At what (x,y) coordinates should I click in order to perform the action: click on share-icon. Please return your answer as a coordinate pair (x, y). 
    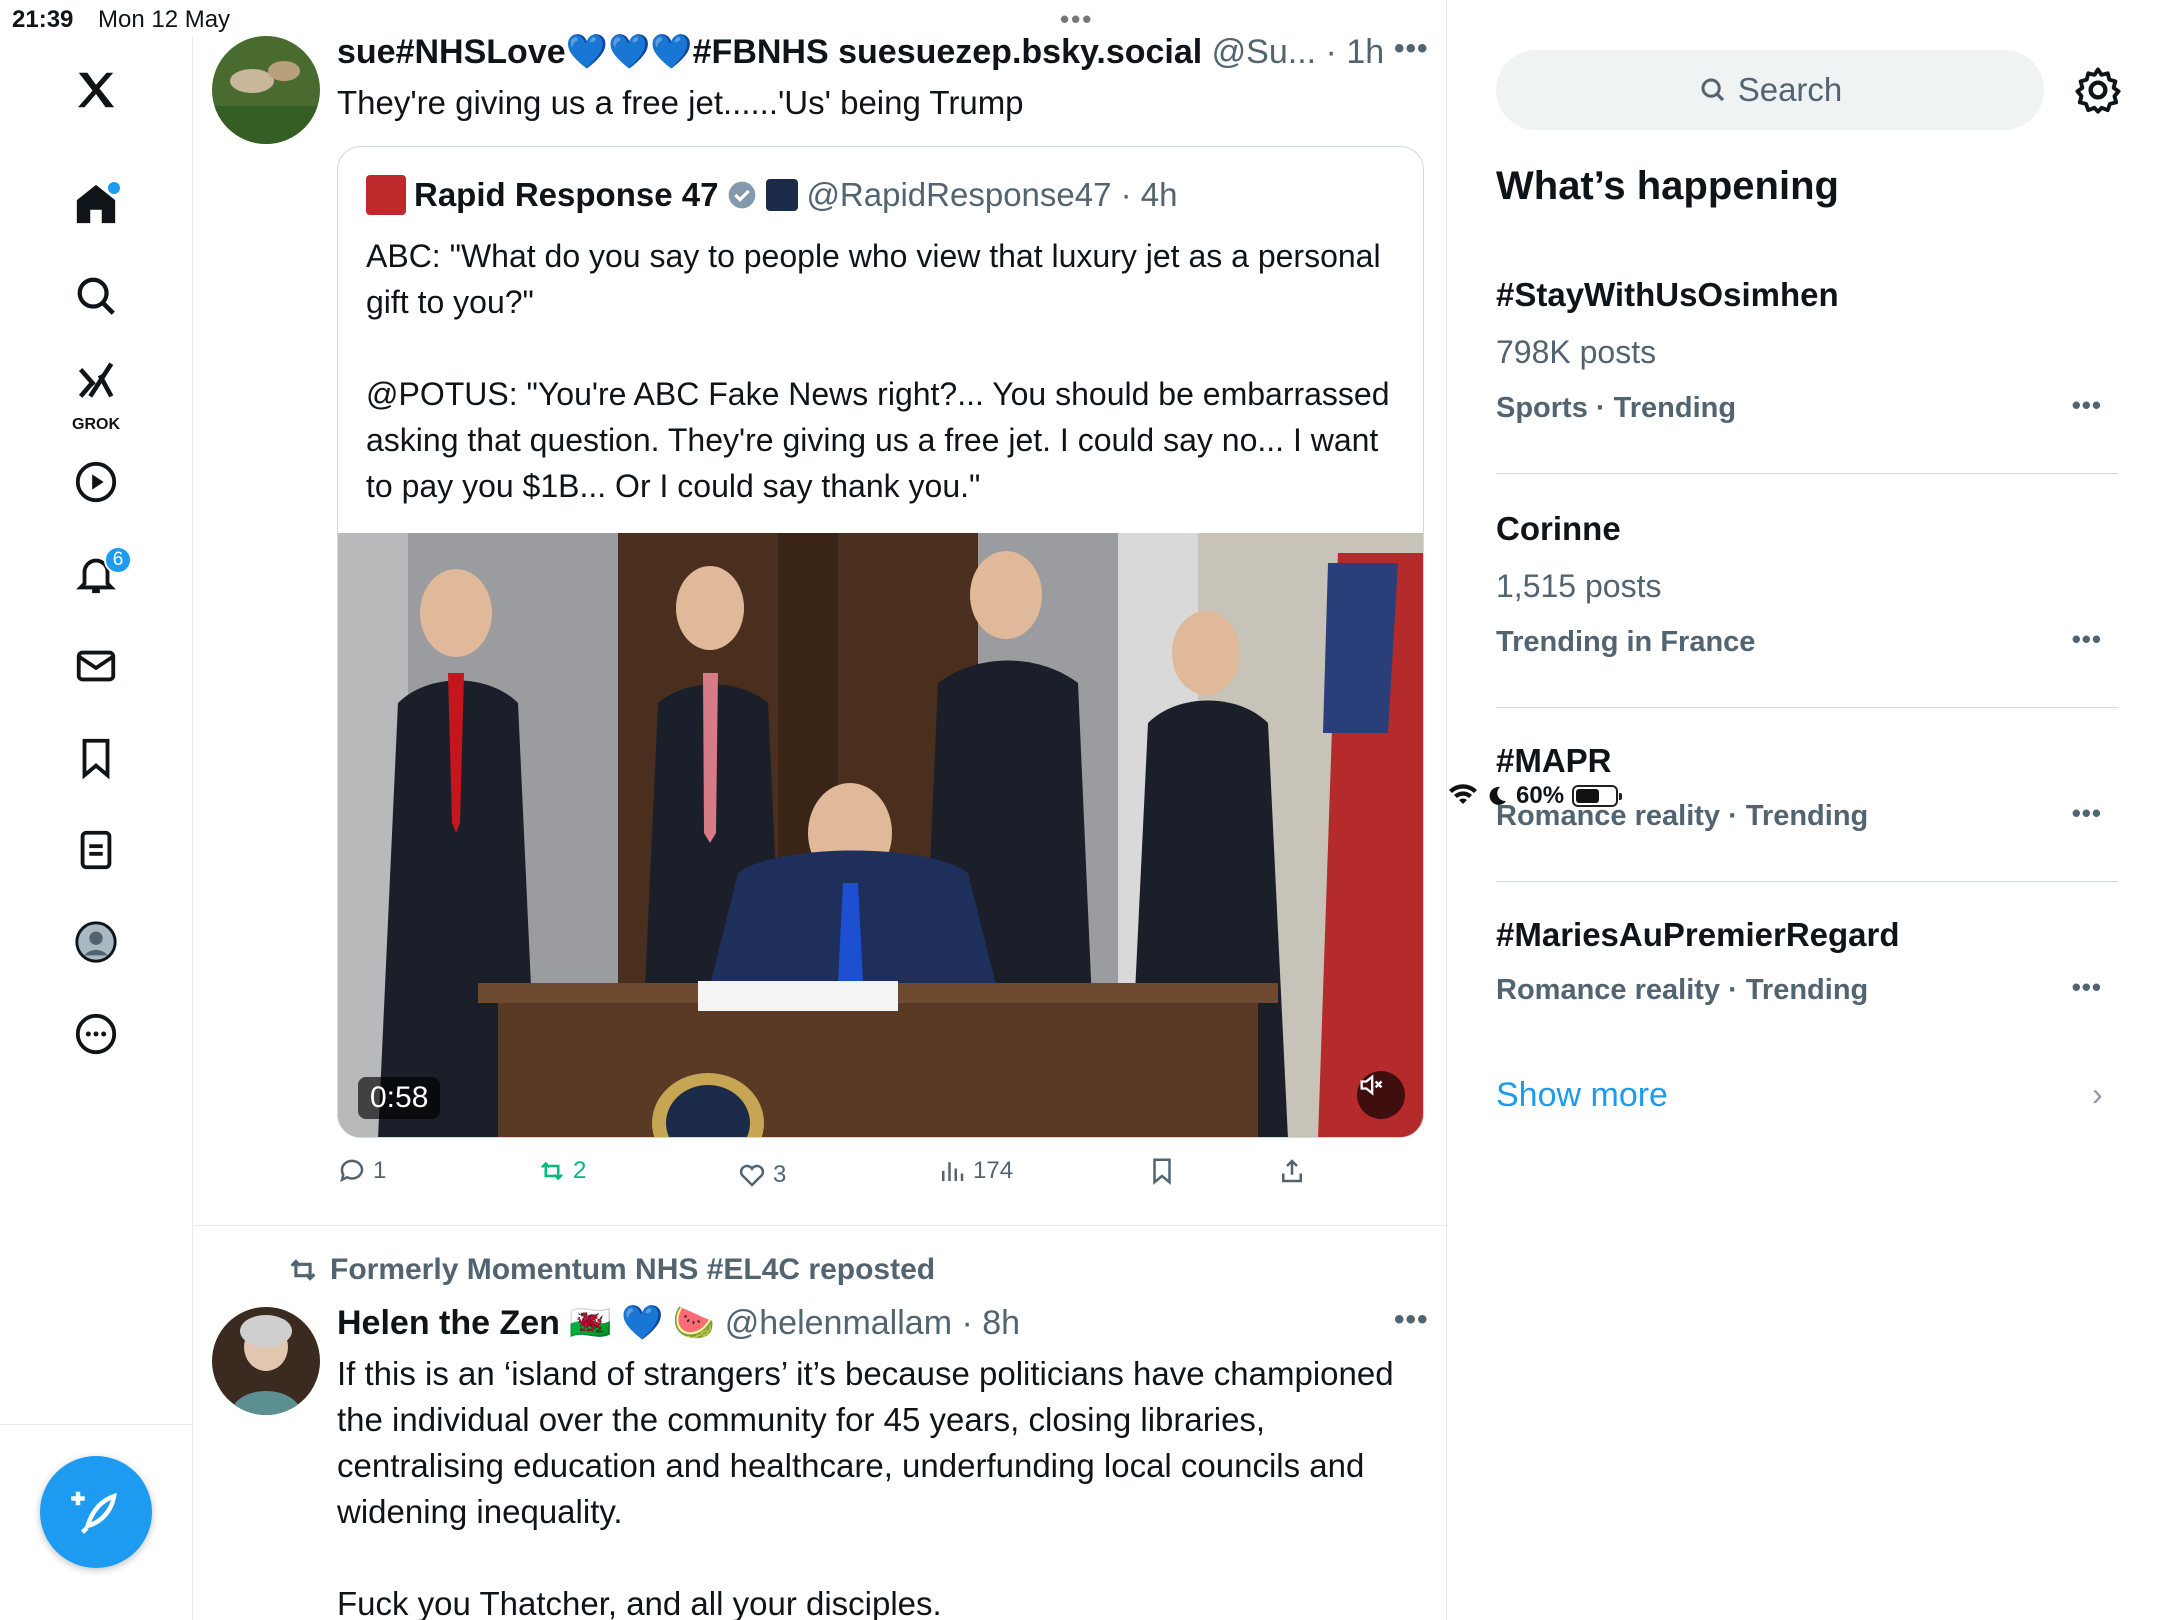
    Looking at the image, I should click on (1292, 1171).